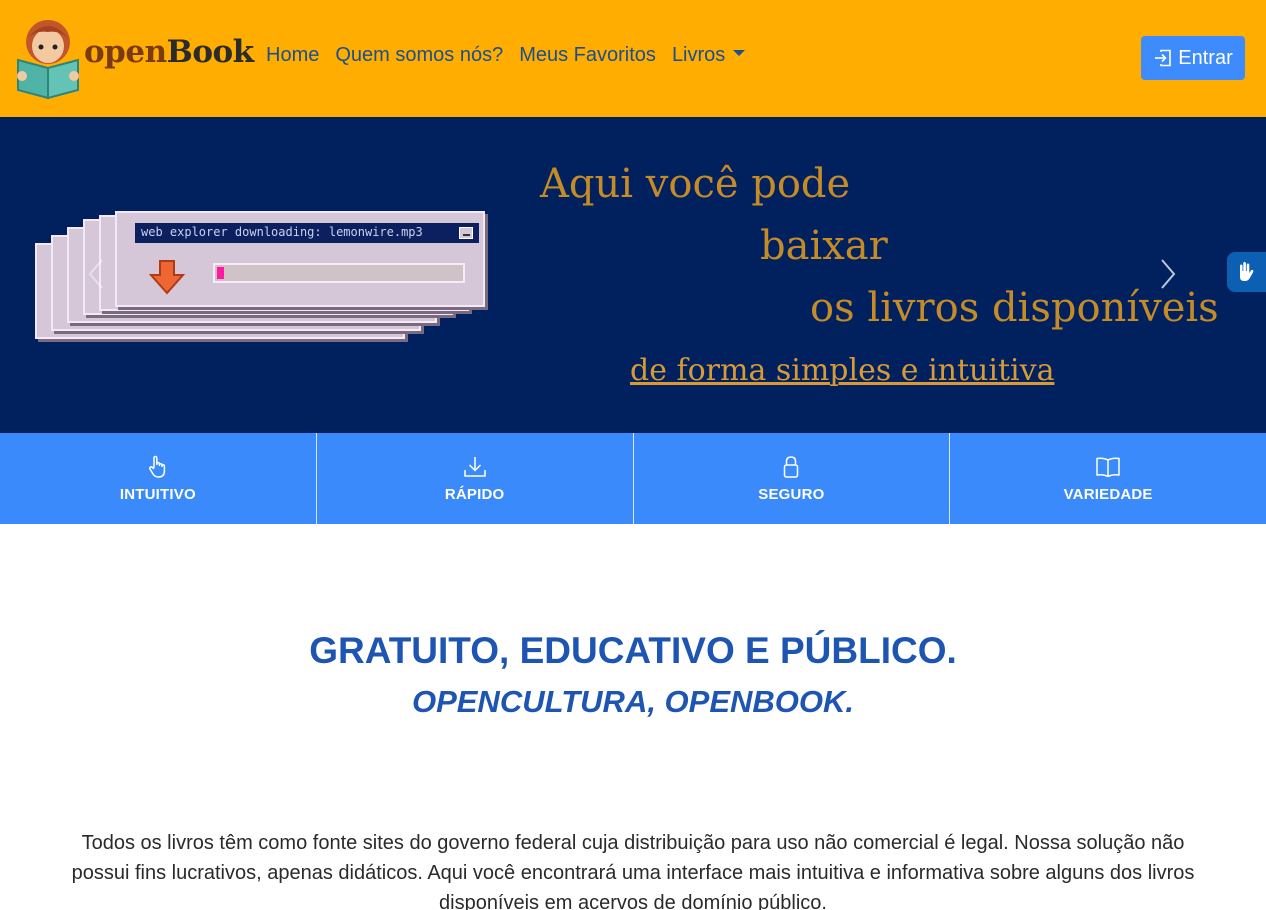  What do you see at coordinates (791, 494) in the screenshot?
I see `feature-label: SEGURO` at bounding box center [791, 494].